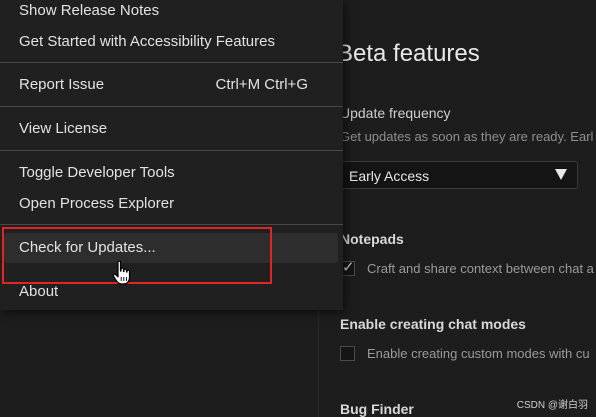  I want to click on menu-item-label: Show Release Notes, so click(89, 10).